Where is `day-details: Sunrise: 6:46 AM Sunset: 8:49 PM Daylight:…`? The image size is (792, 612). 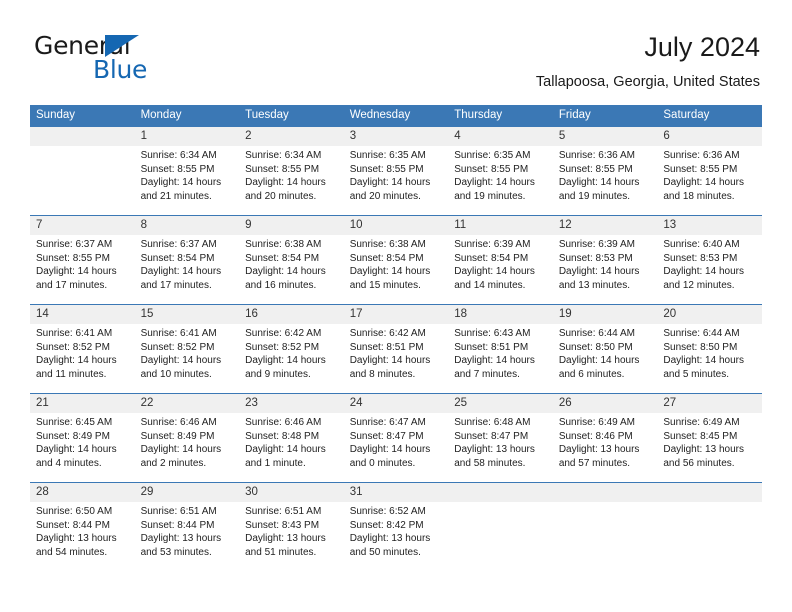
day-details: Sunrise: 6:46 AM Sunset: 8:49 PM Daylight:… is located at coordinates (187, 441).